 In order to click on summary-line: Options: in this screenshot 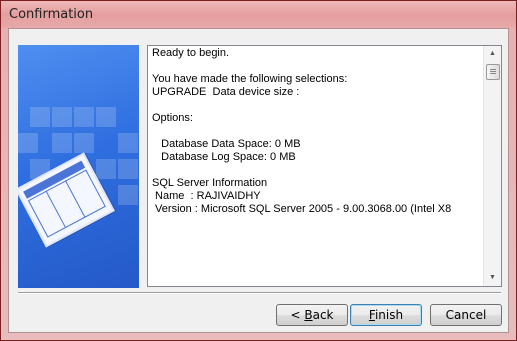, I will do `click(172, 118)`.